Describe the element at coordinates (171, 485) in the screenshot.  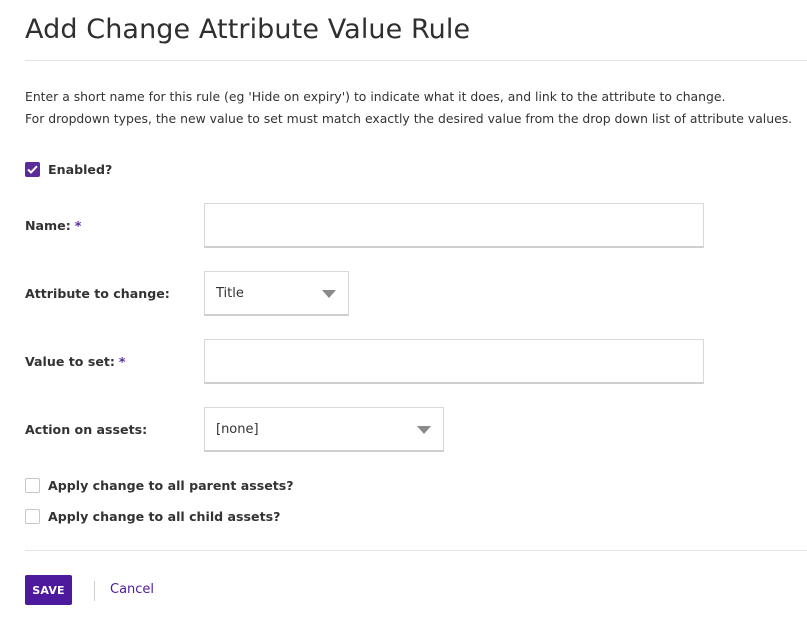
I see `apply-parent-label: Apply change to all parent assets?` at that location.